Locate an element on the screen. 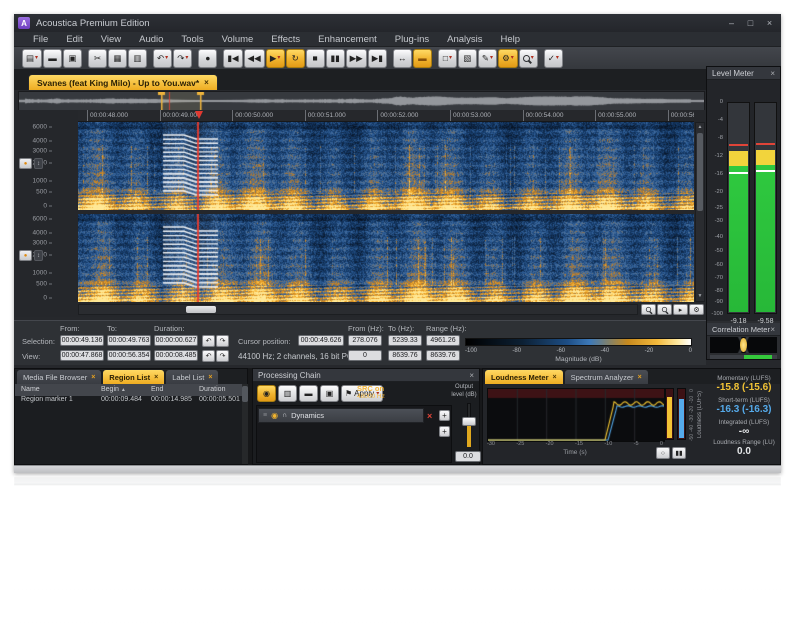 The width and height of the screenshot is (800, 628). draw-tool-button: ✎ ▾ is located at coordinates (487, 58).